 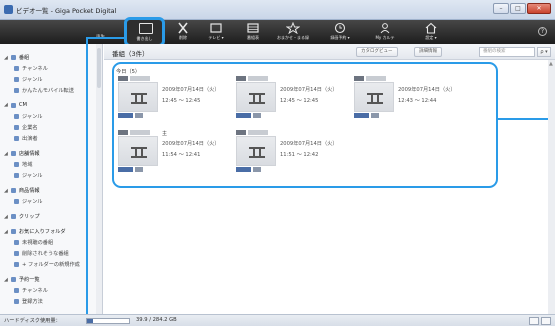 I want to click on catalog-view-button: カタログビュー, so click(x=377, y=52).